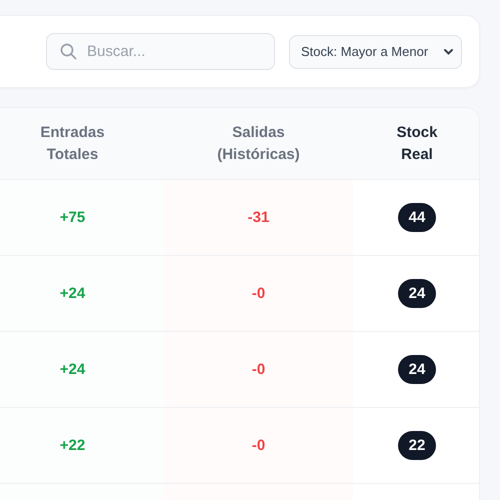 Image resolution: width=500 pixels, height=500 pixels. Describe the element at coordinates (375, 51) in the screenshot. I see `sort-dropdown: Stock: Mayor a Menor` at that location.